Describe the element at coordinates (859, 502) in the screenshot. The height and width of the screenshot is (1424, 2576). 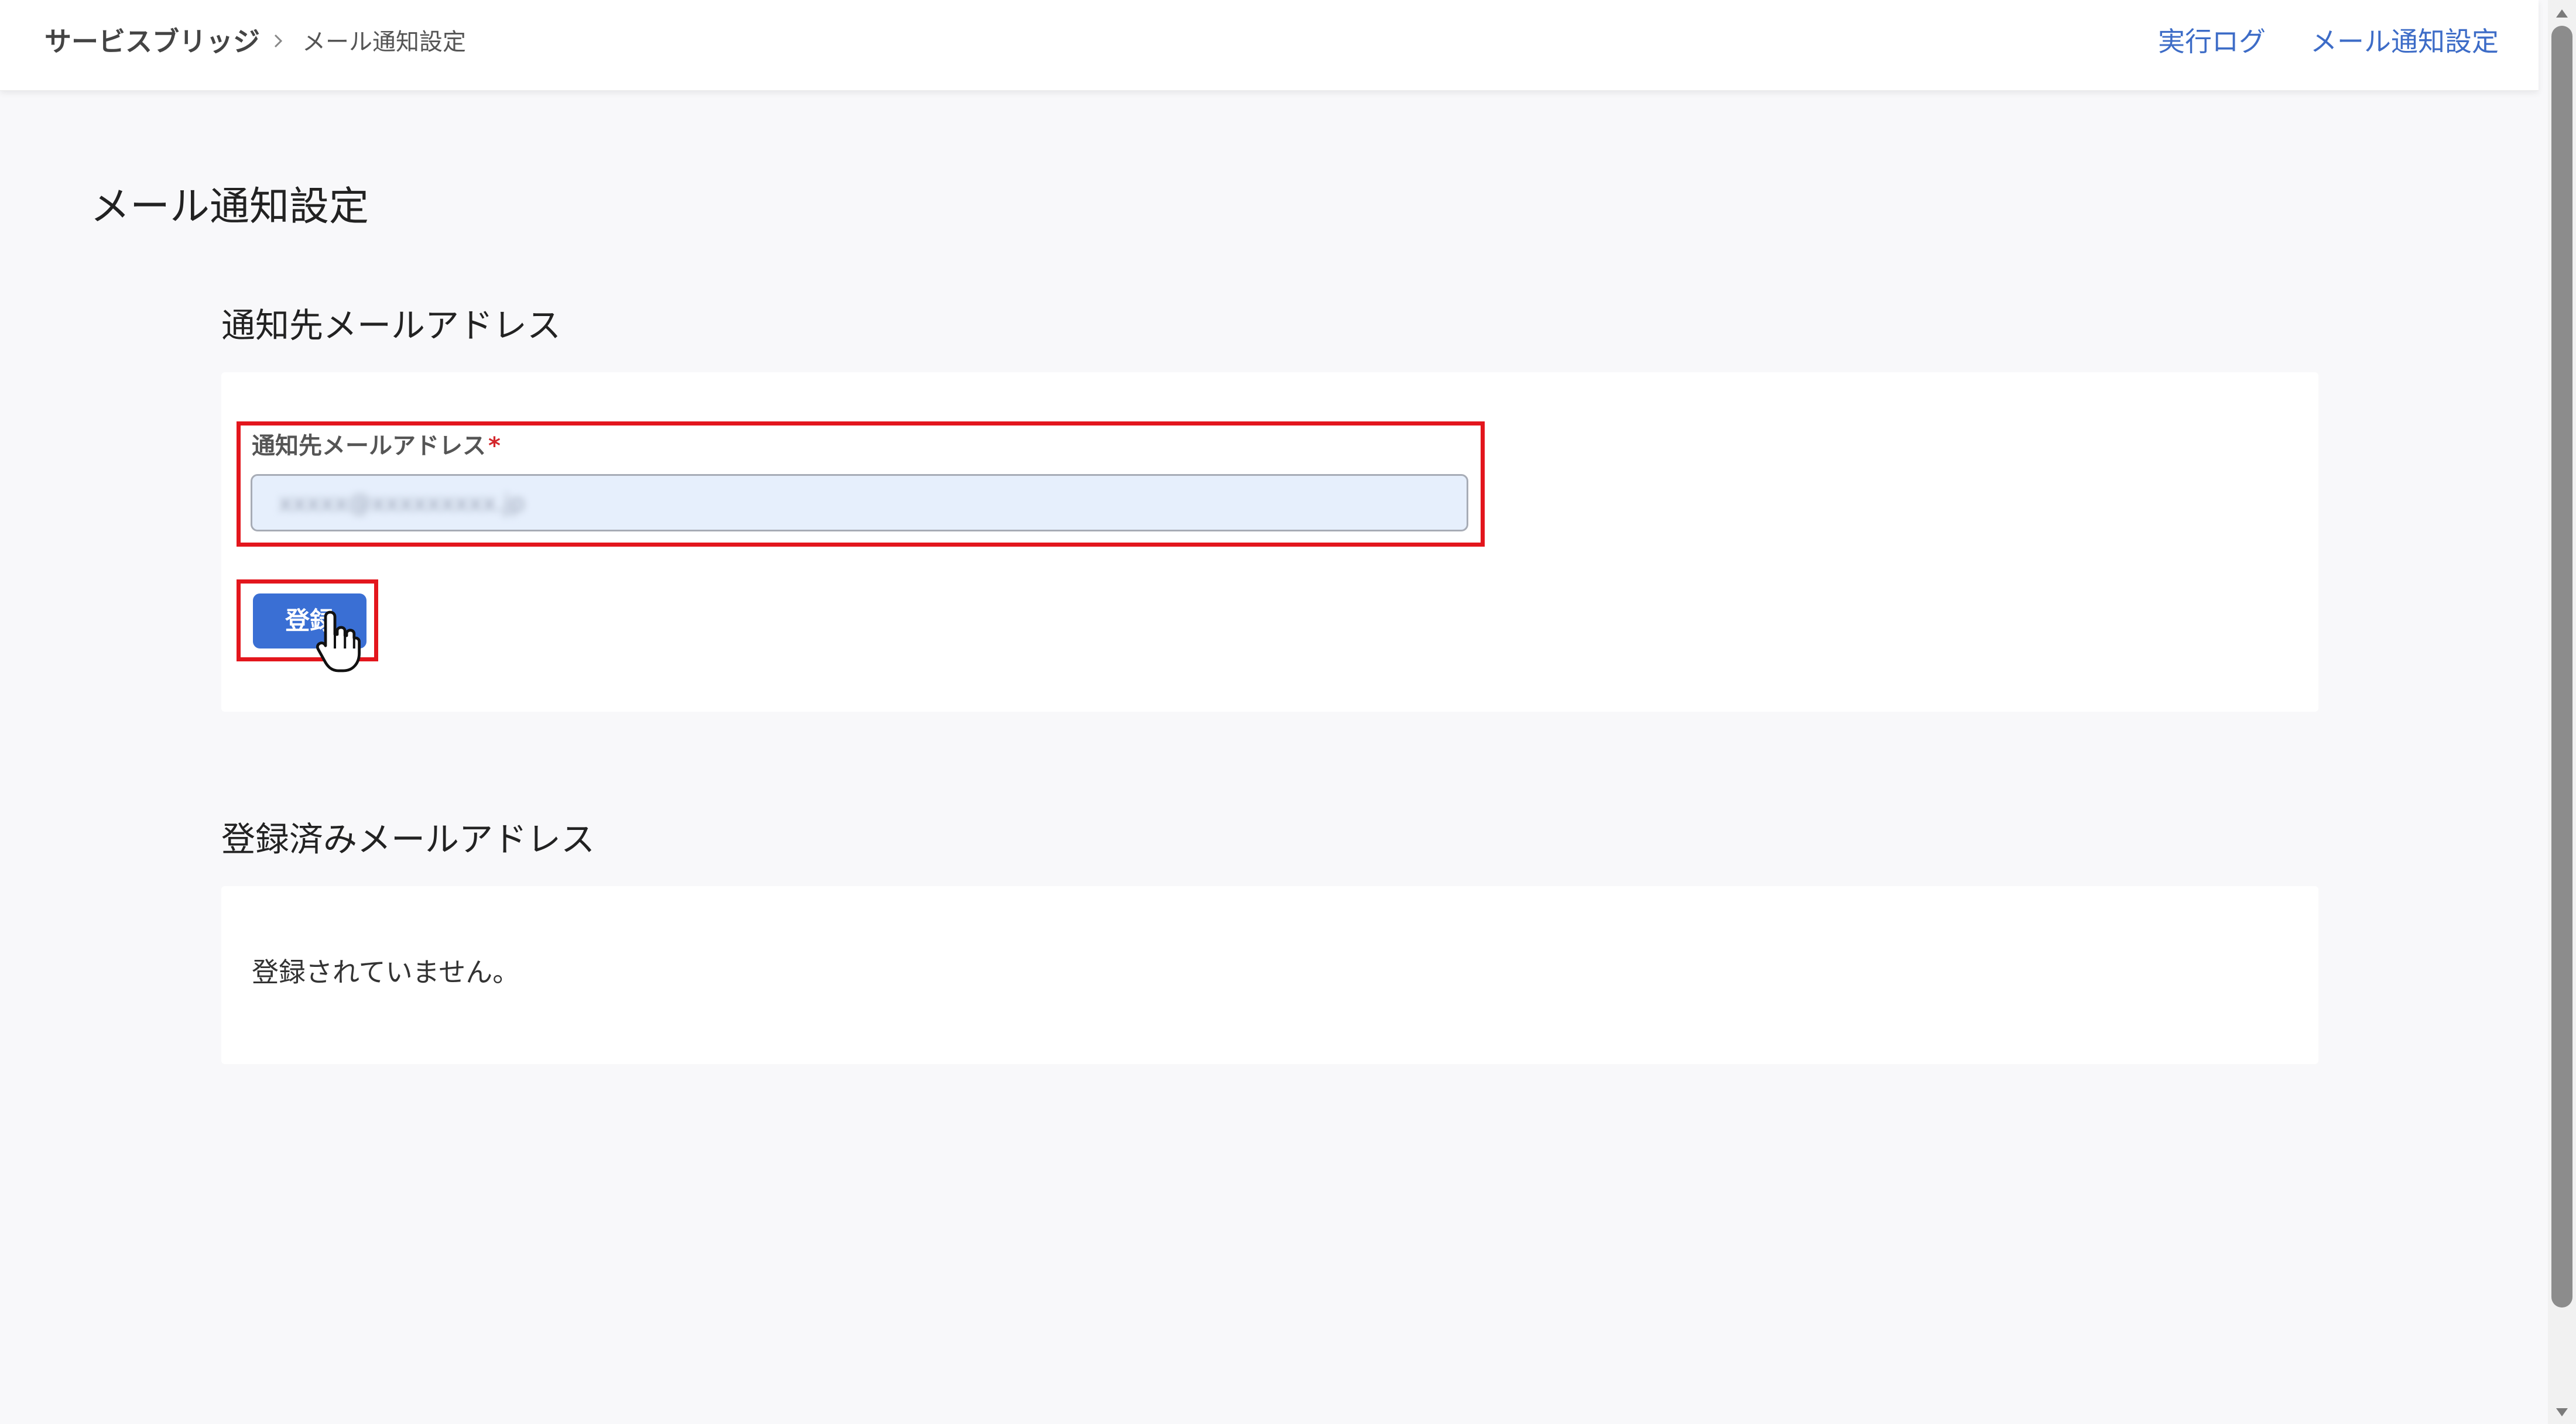
I see `email-input` at that location.